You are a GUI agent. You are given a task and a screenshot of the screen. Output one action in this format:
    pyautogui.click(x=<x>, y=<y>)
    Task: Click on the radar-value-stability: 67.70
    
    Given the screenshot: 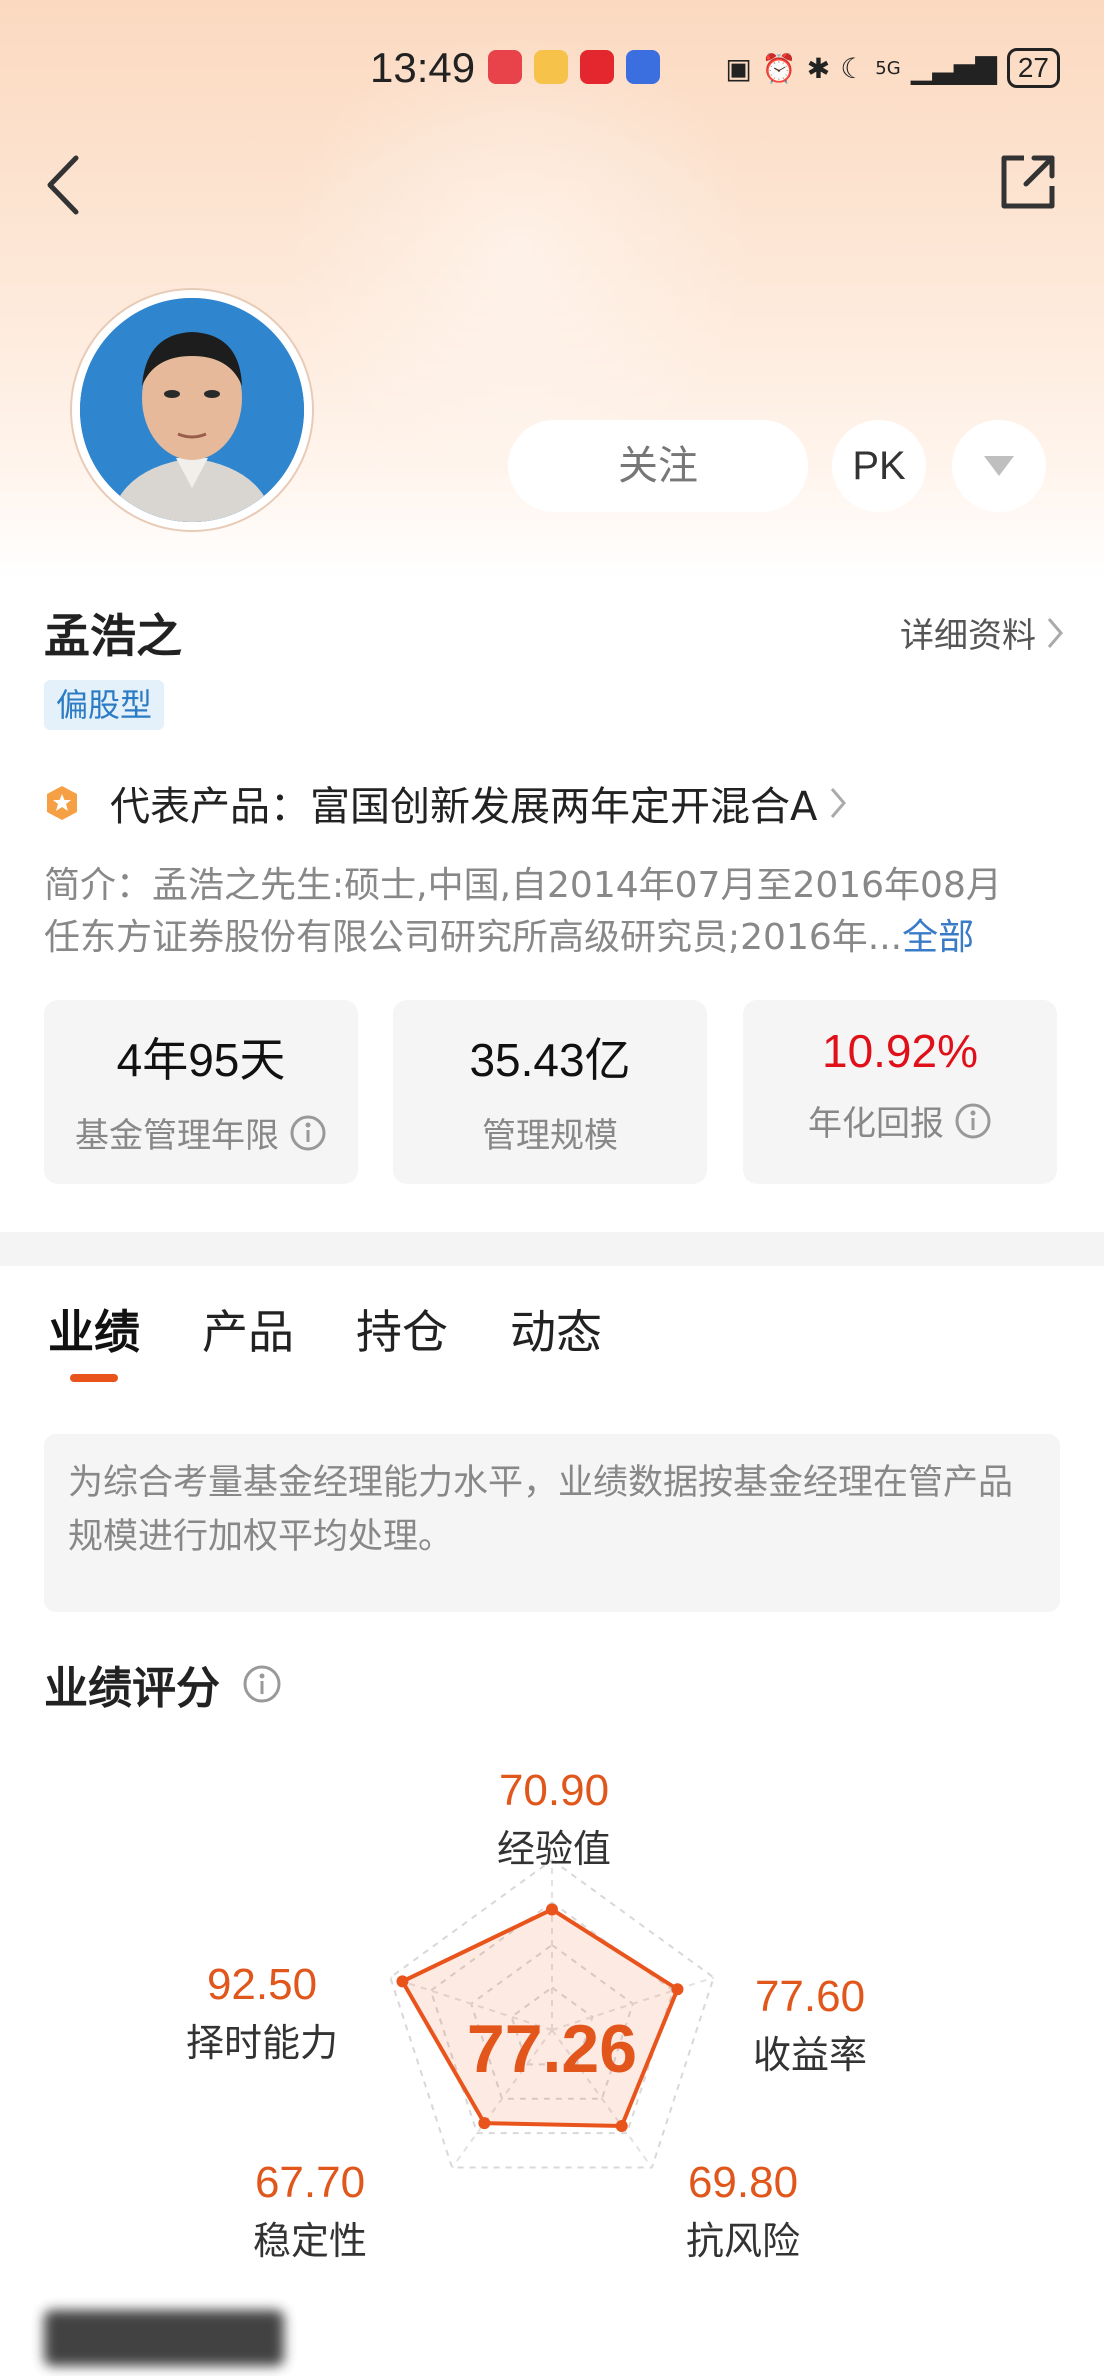 What is the action you would take?
    pyautogui.click(x=310, y=2182)
    